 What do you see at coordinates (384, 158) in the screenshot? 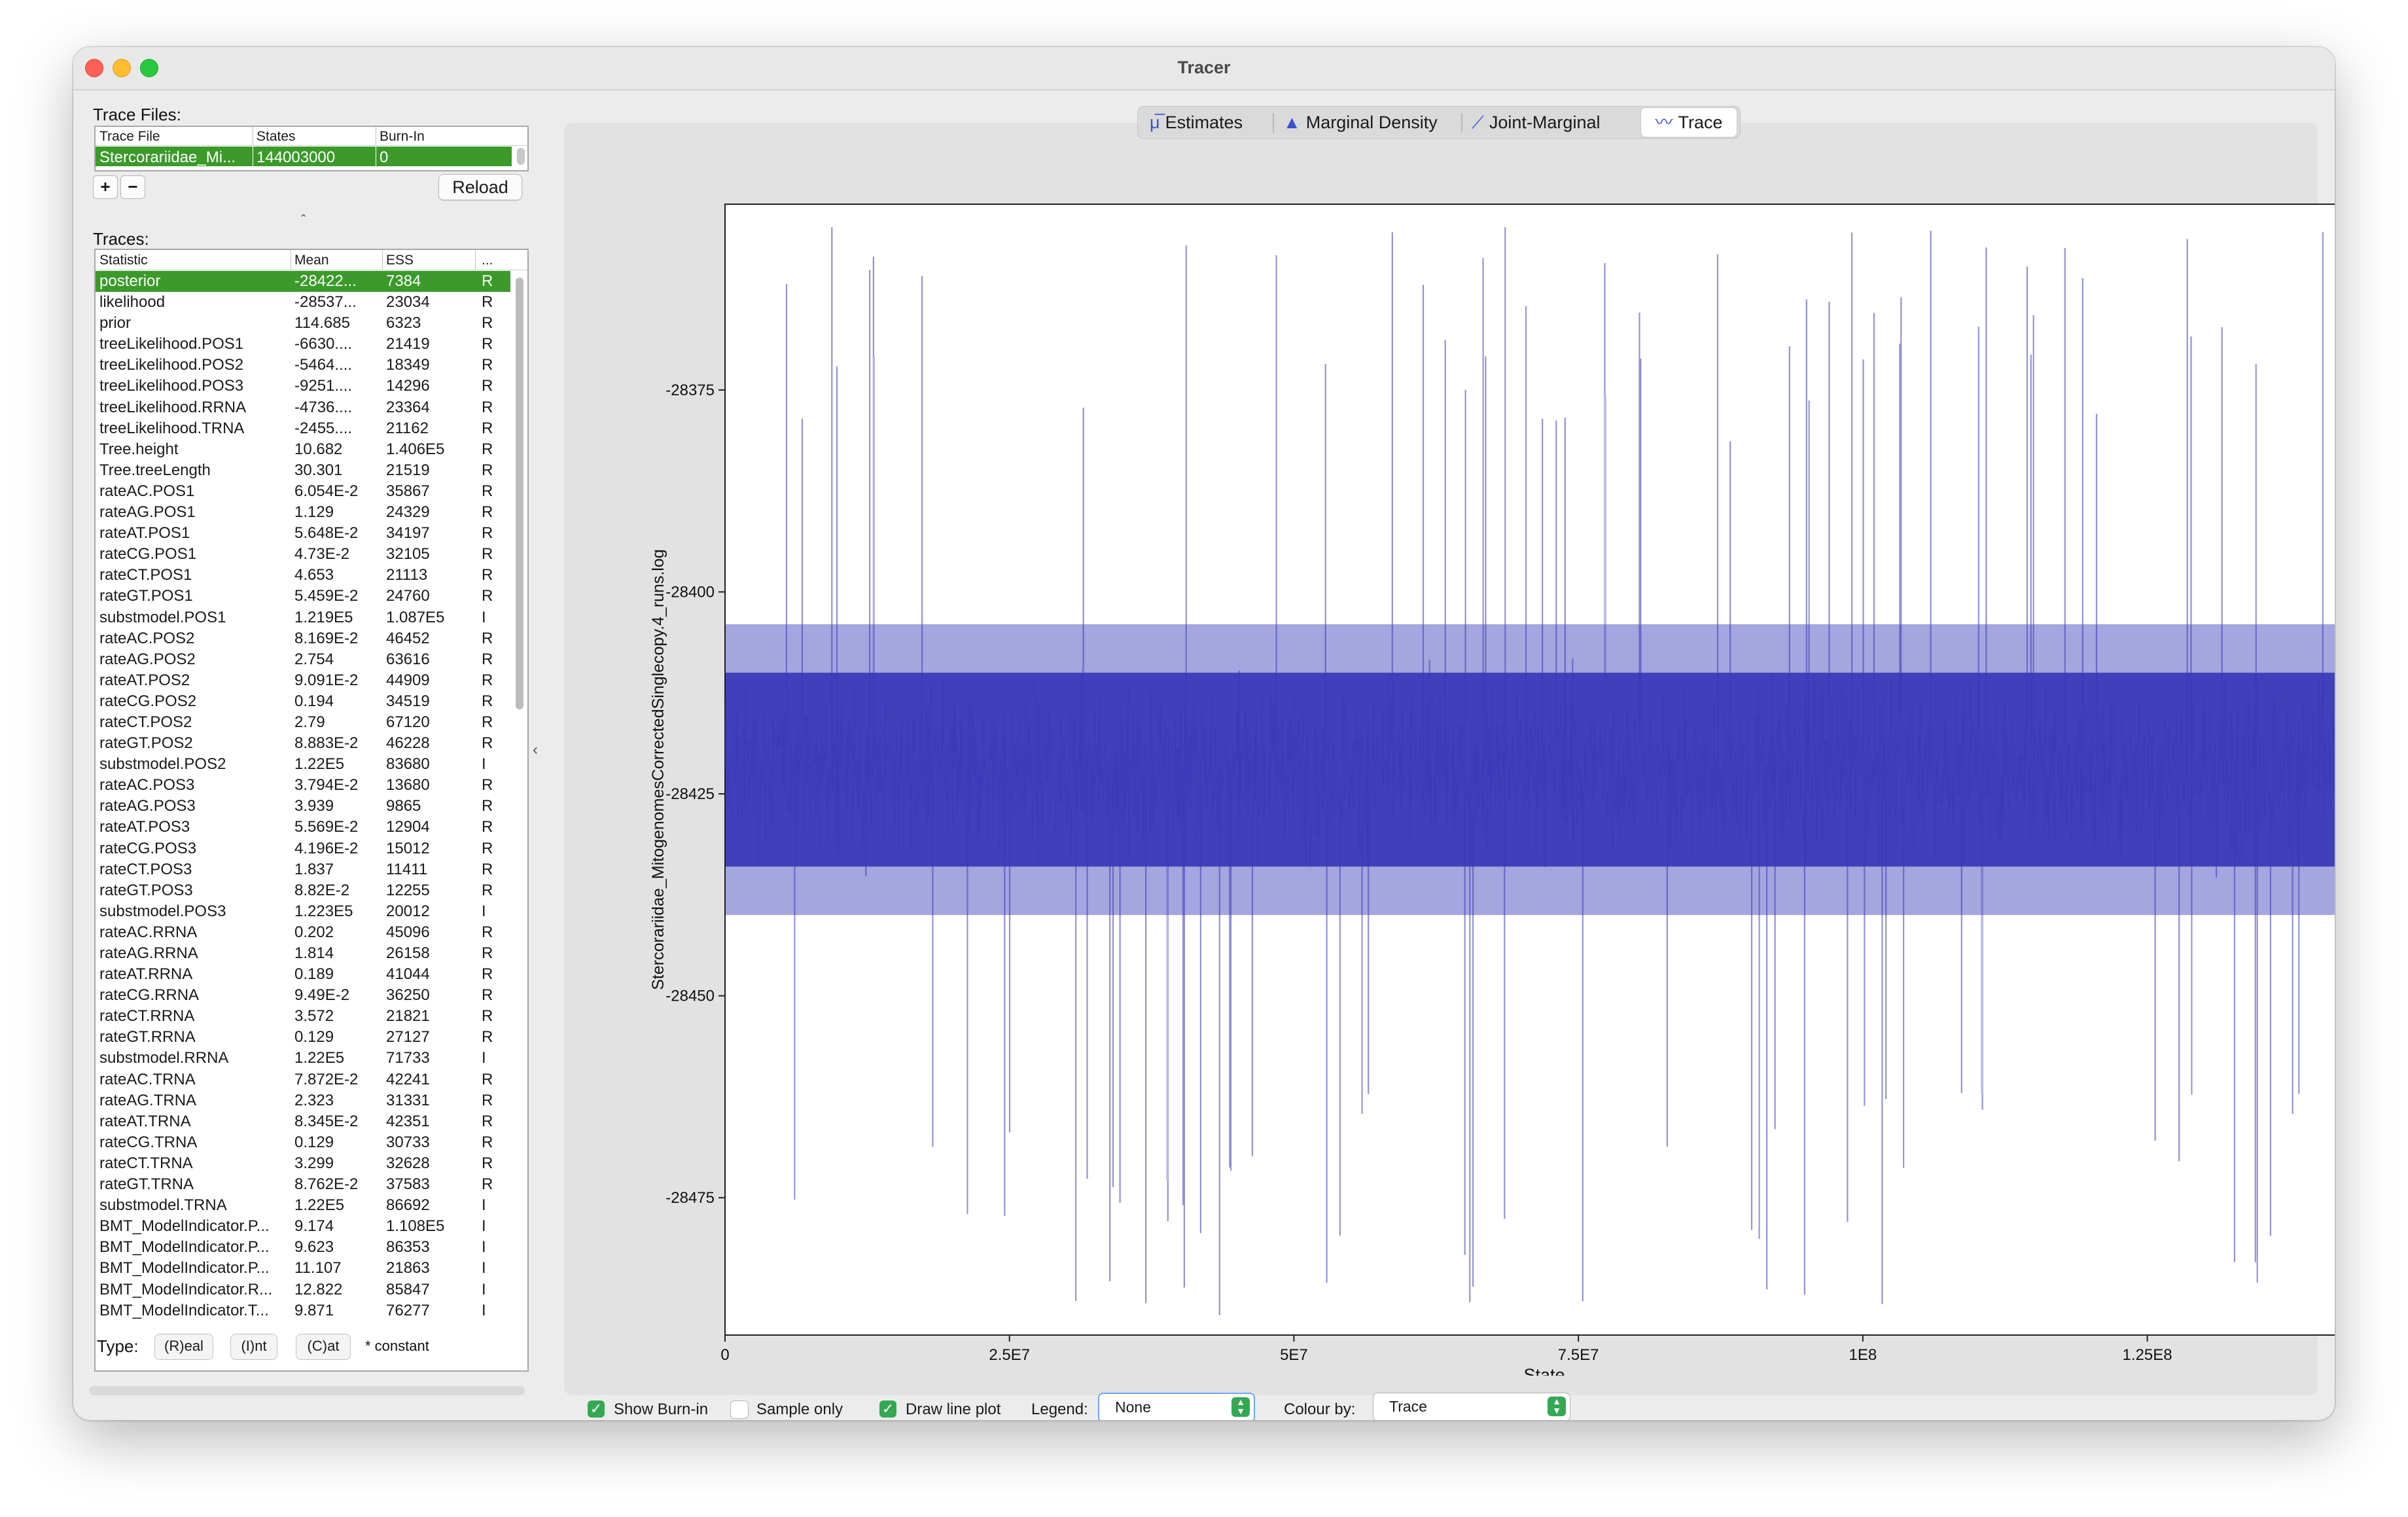
I see `trace-file-burnin: 0` at bounding box center [384, 158].